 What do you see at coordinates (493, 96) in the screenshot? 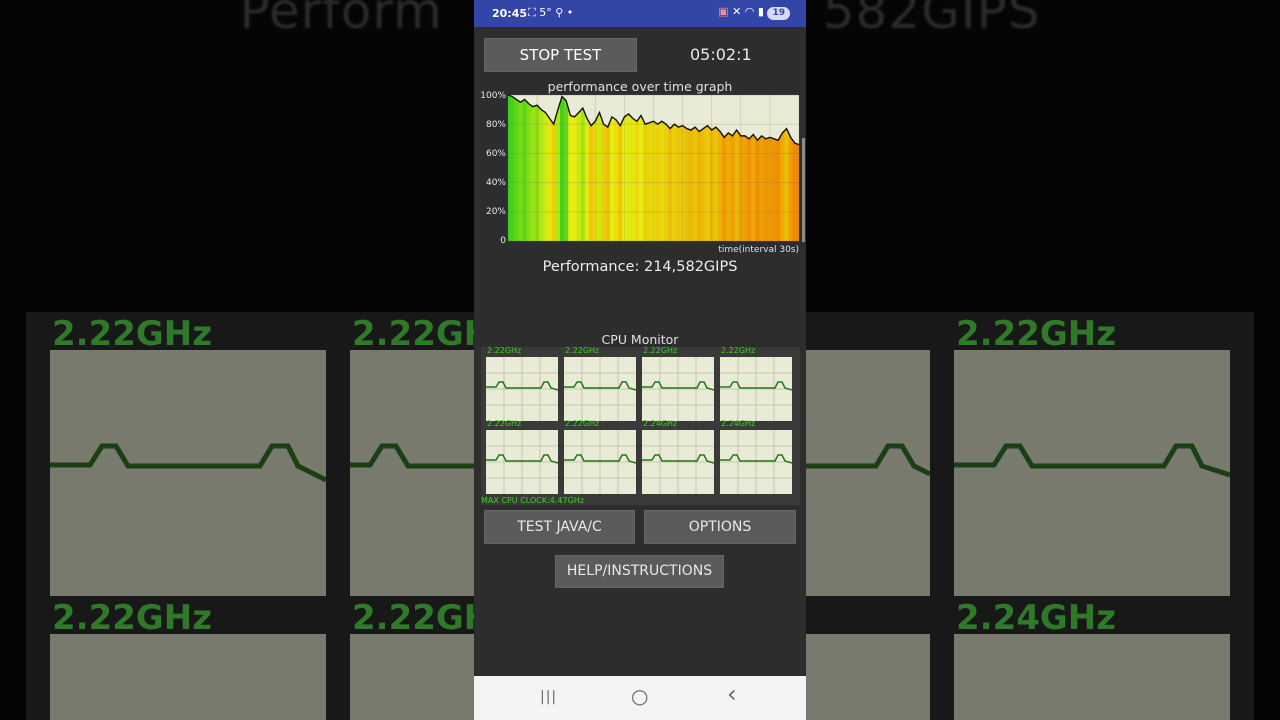
I see `y-tick: 100%` at bounding box center [493, 96].